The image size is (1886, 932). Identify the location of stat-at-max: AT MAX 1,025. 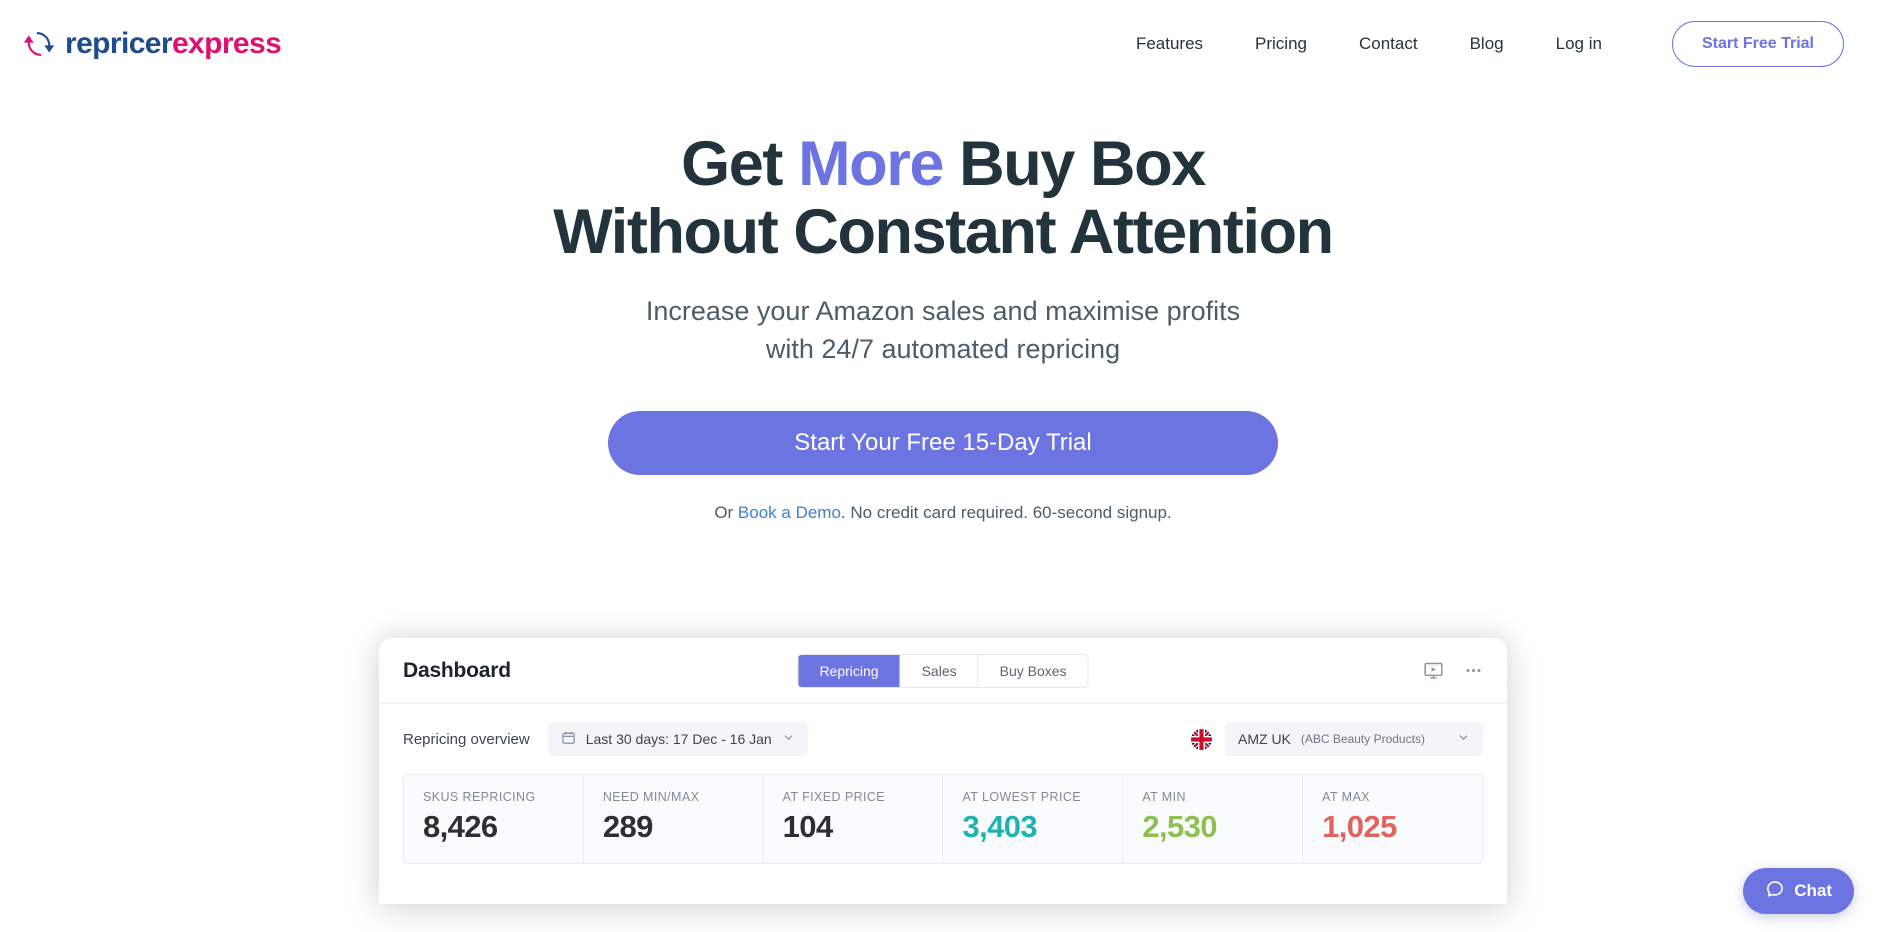
(1392, 819).